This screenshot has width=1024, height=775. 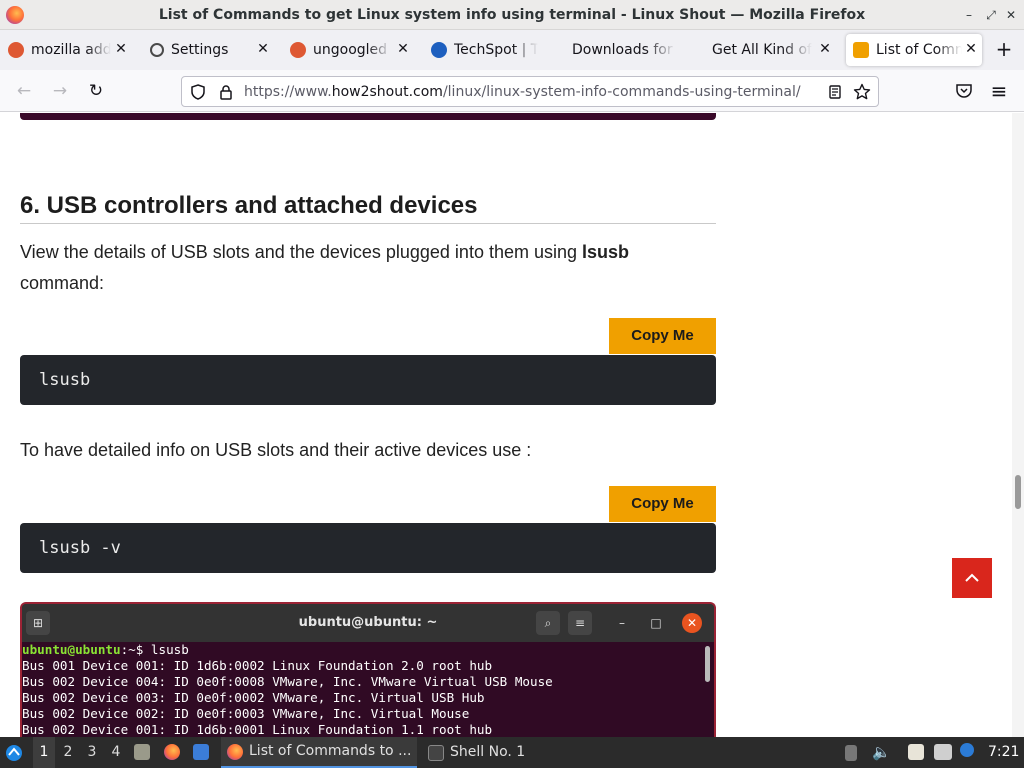 I want to click on show-desktop-button, so click(x=204, y=752).